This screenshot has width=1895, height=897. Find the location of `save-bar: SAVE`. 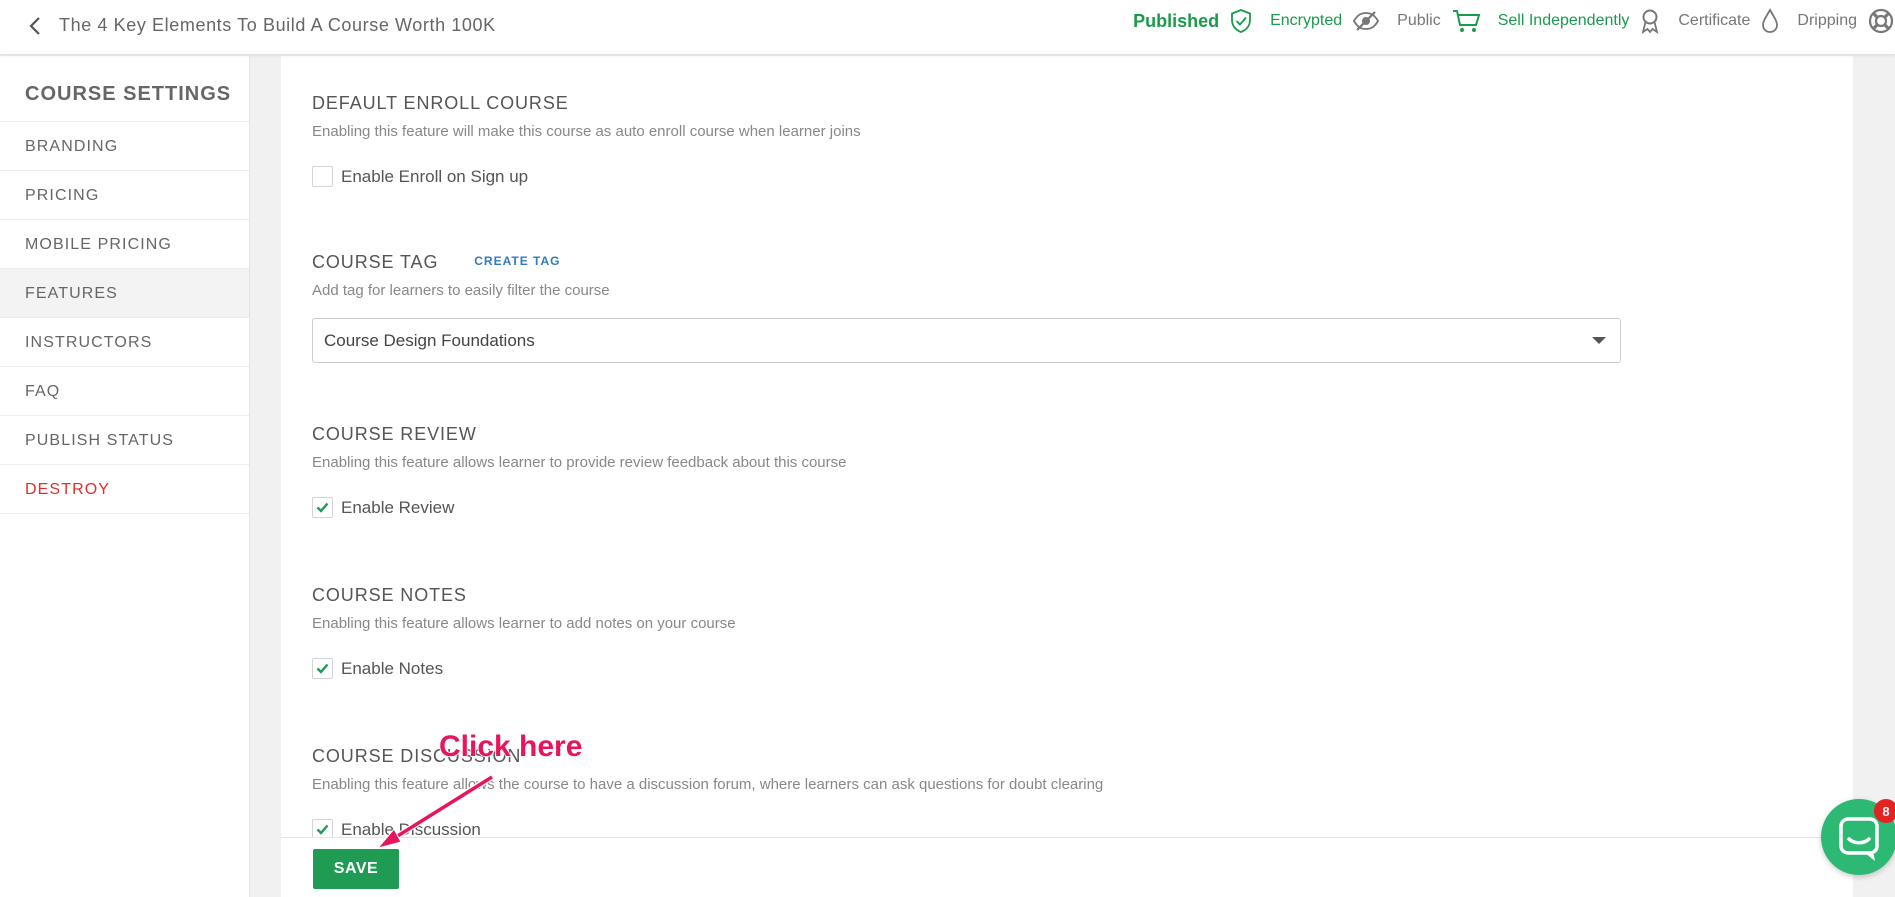

save-bar: SAVE is located at coordinates (1067, 867).